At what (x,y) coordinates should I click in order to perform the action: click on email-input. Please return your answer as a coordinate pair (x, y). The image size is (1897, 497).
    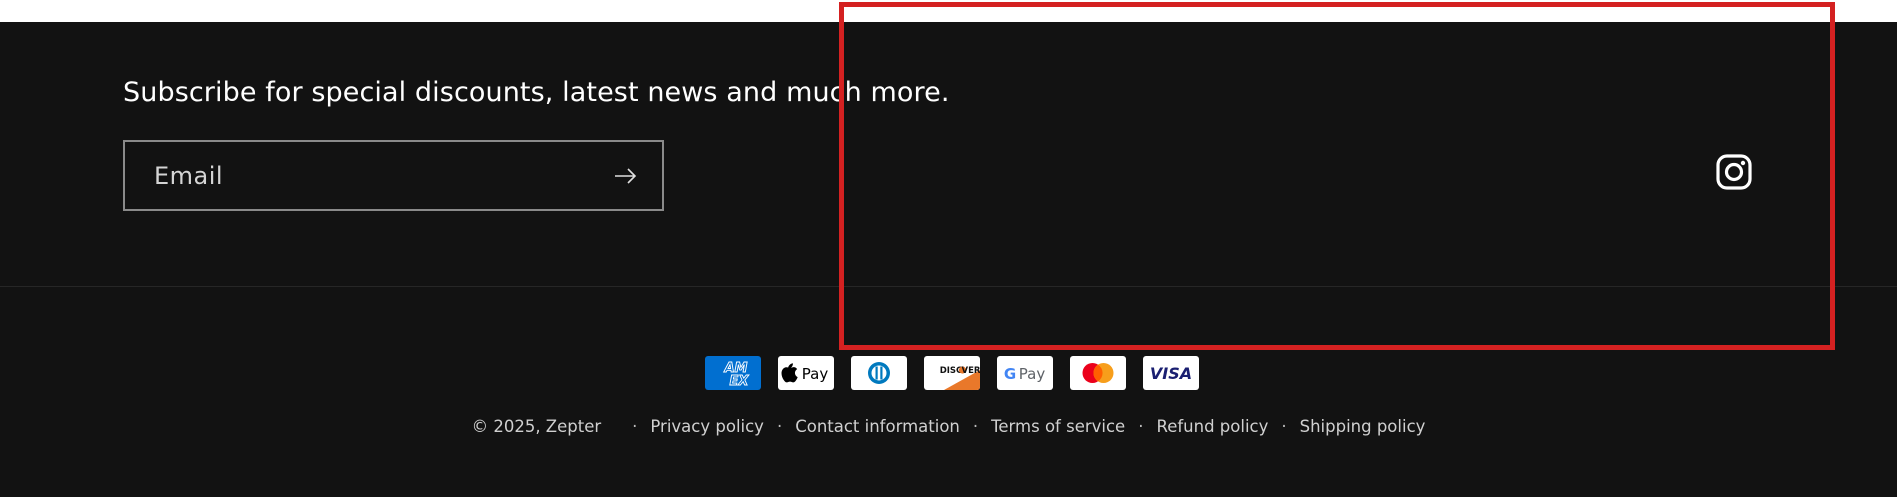
    Looking at the image, I should click on (393, 175).